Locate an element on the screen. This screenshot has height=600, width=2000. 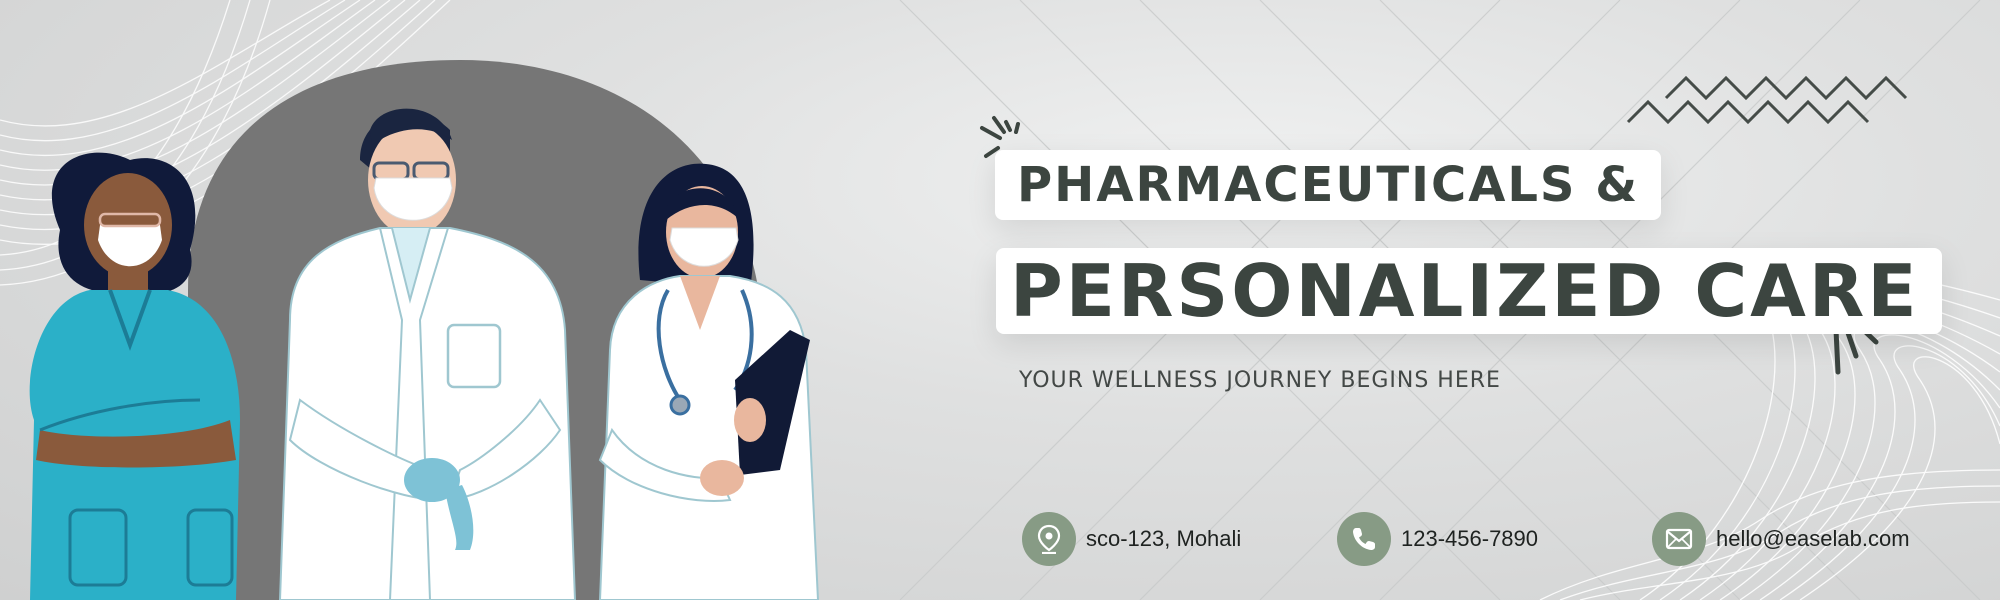
phone-number-text: 123-456-7890 is located at coordinates (1469, 539).